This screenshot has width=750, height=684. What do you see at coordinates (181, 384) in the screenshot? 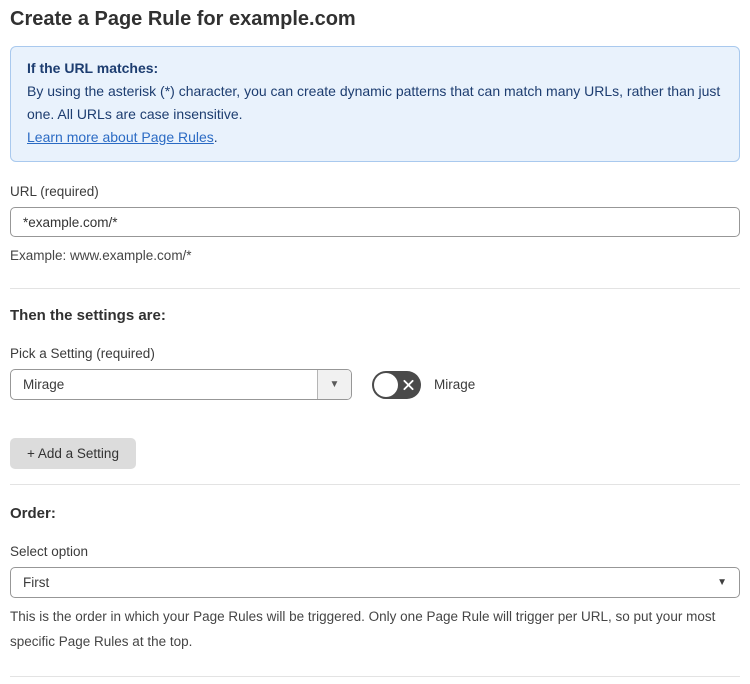
I see `setting-dropdown: Mirage ▼` at bounding box center [181, 384].